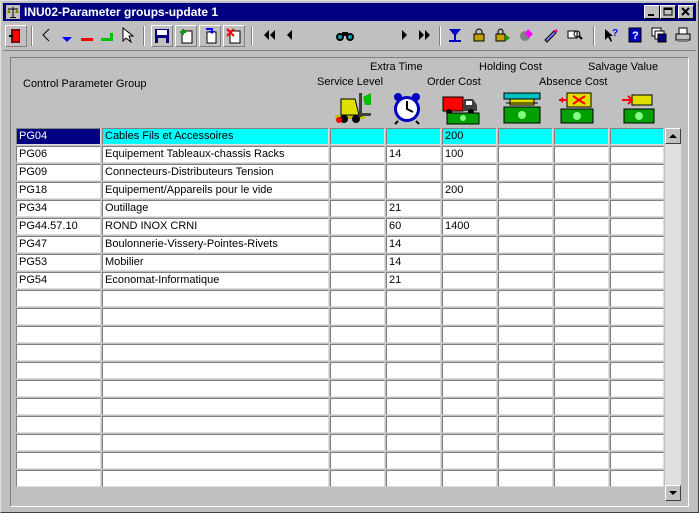 This screenshot has height=513, width=699. I want to click on context-help-button: ?, so click(612, 36).